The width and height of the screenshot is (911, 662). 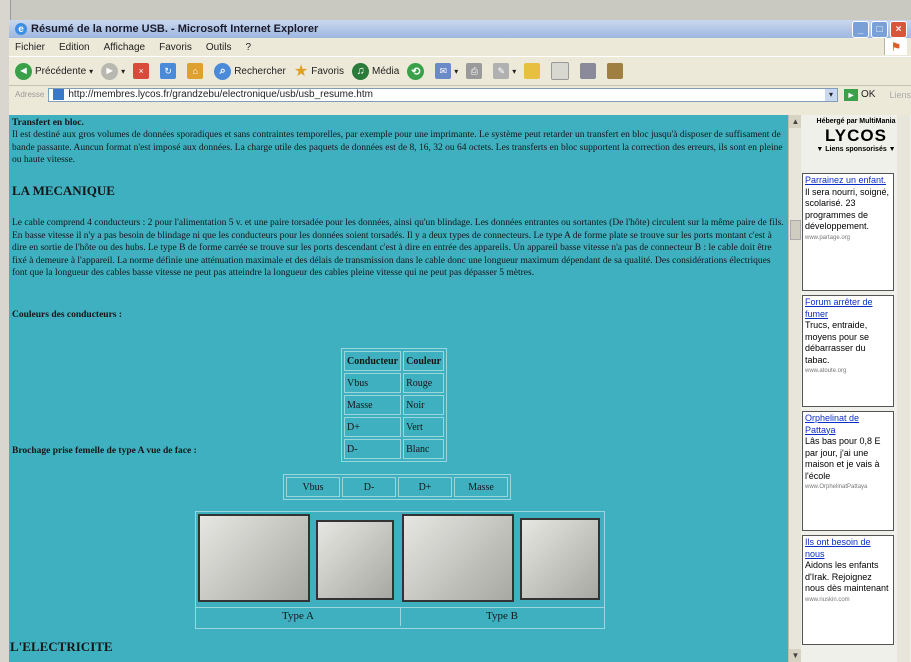 I want to click on history-button: ⟲, so click(x=417, y=71).